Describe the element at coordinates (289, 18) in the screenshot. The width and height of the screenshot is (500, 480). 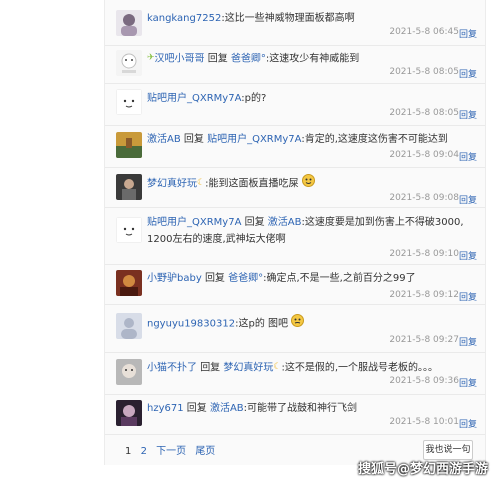
I see `comment-text: 这比一些神威物理面板都高啊` at that location.